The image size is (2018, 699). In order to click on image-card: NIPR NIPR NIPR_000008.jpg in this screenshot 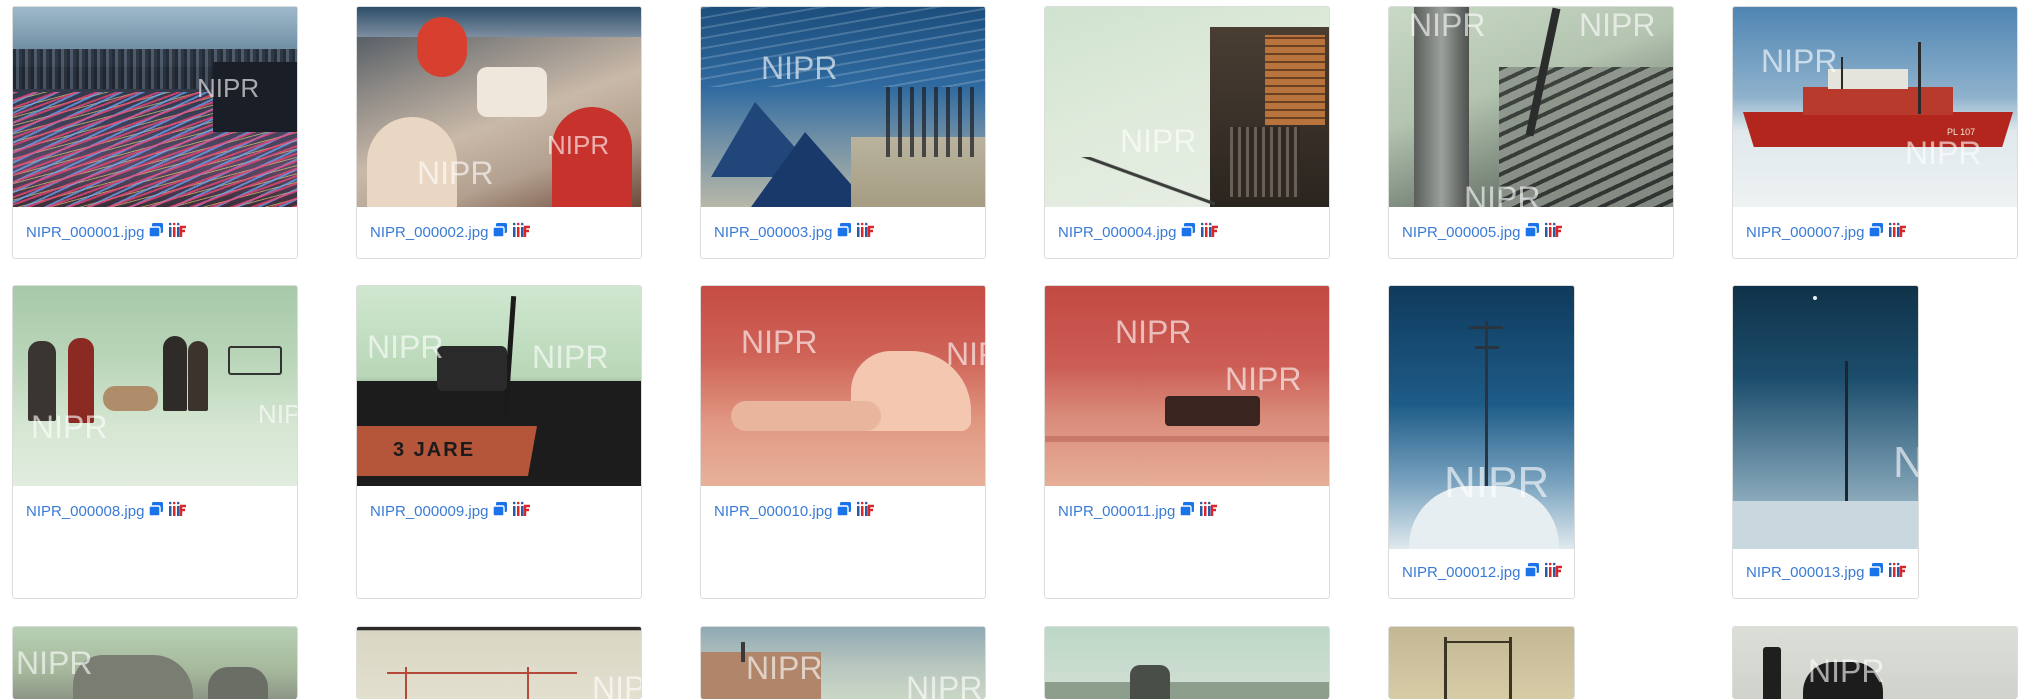, I will do `click(155, 442)`.